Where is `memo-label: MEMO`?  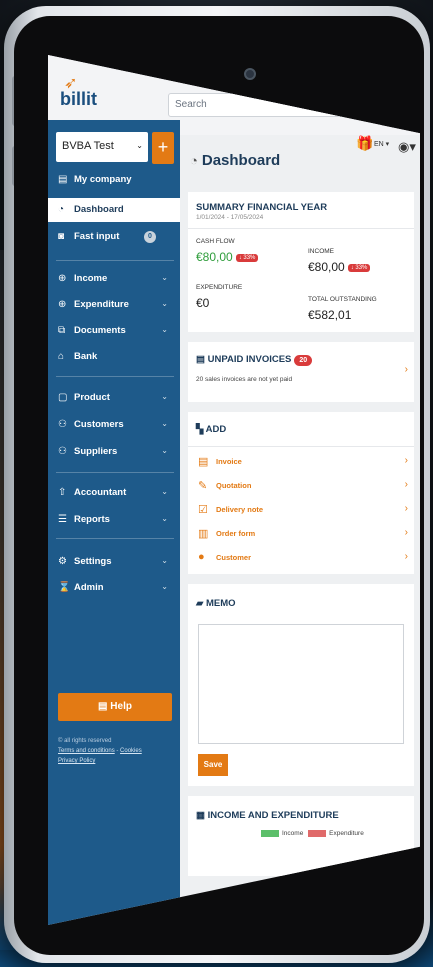 memo-label: MEMO is located at coordinates (220, 603).